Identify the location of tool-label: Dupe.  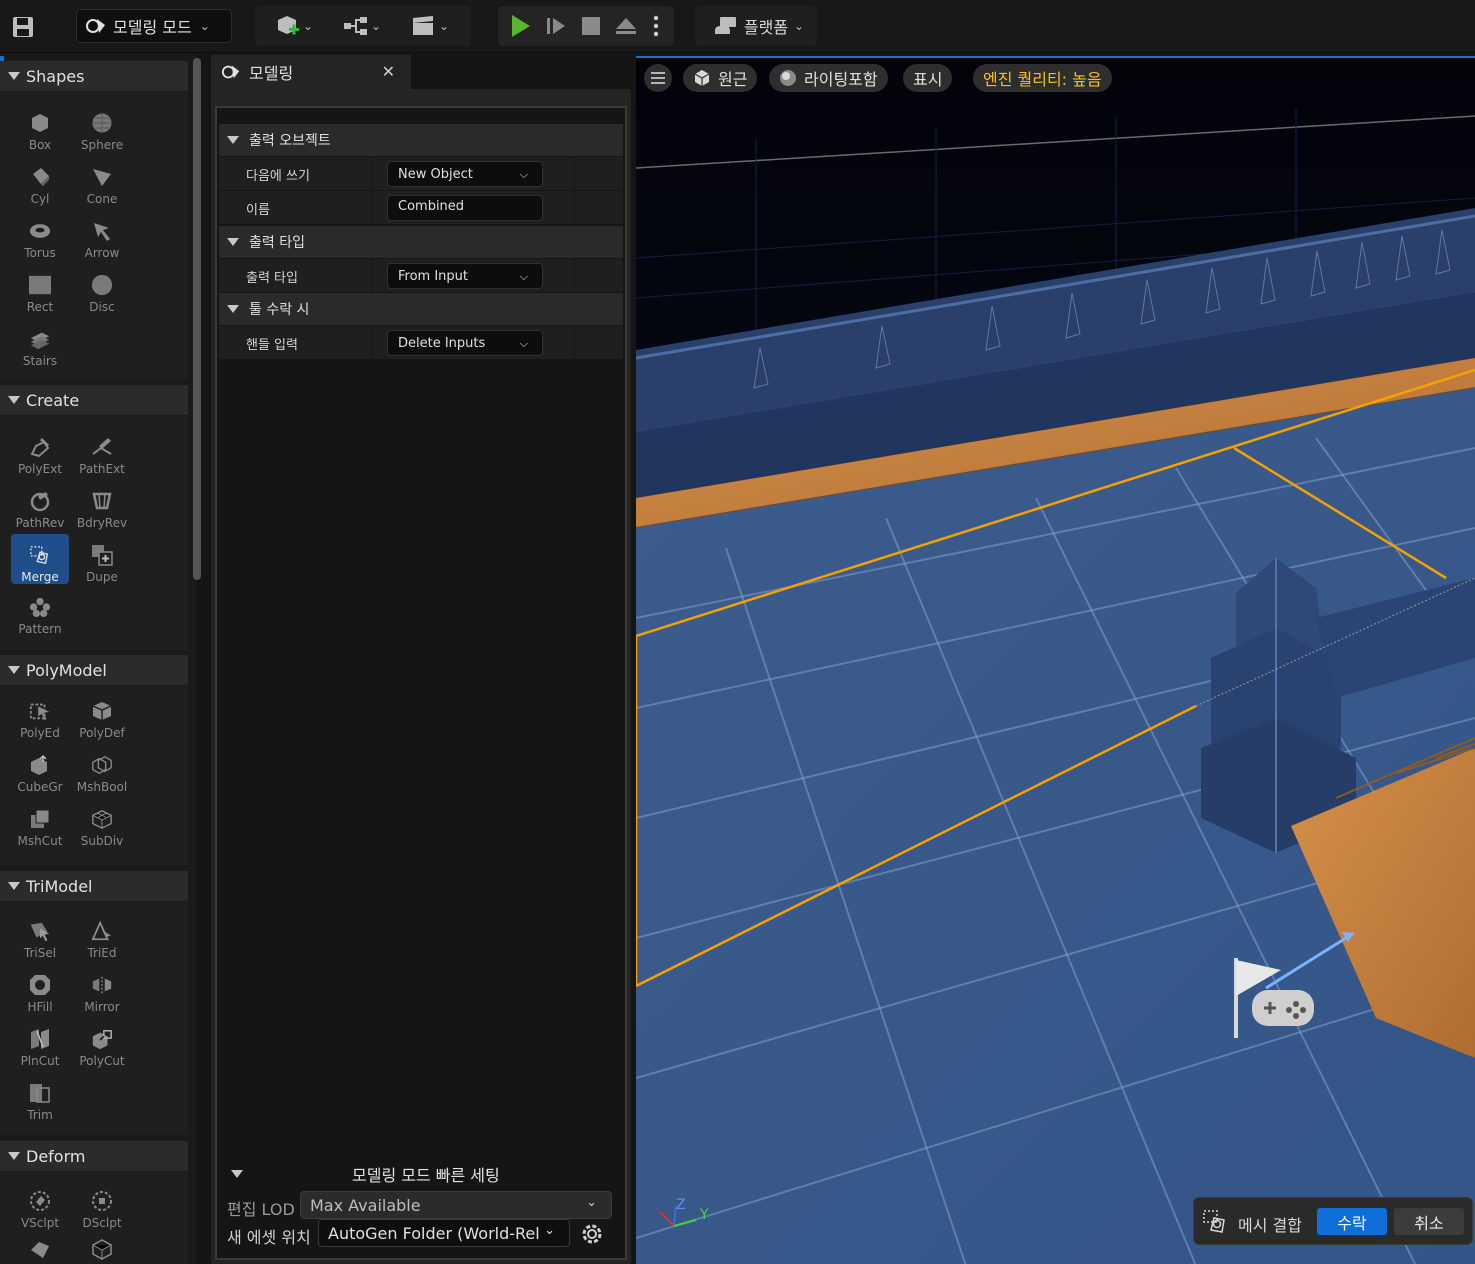
(102, 577).